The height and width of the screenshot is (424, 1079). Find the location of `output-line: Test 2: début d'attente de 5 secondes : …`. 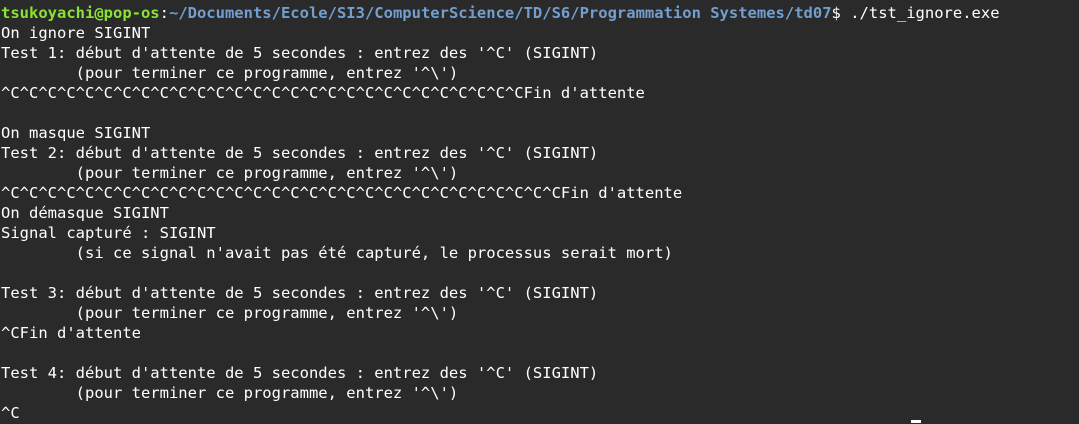

output-line: Test 2: début d'attente de 5 secondes : … is located at coordinates (300, 153).